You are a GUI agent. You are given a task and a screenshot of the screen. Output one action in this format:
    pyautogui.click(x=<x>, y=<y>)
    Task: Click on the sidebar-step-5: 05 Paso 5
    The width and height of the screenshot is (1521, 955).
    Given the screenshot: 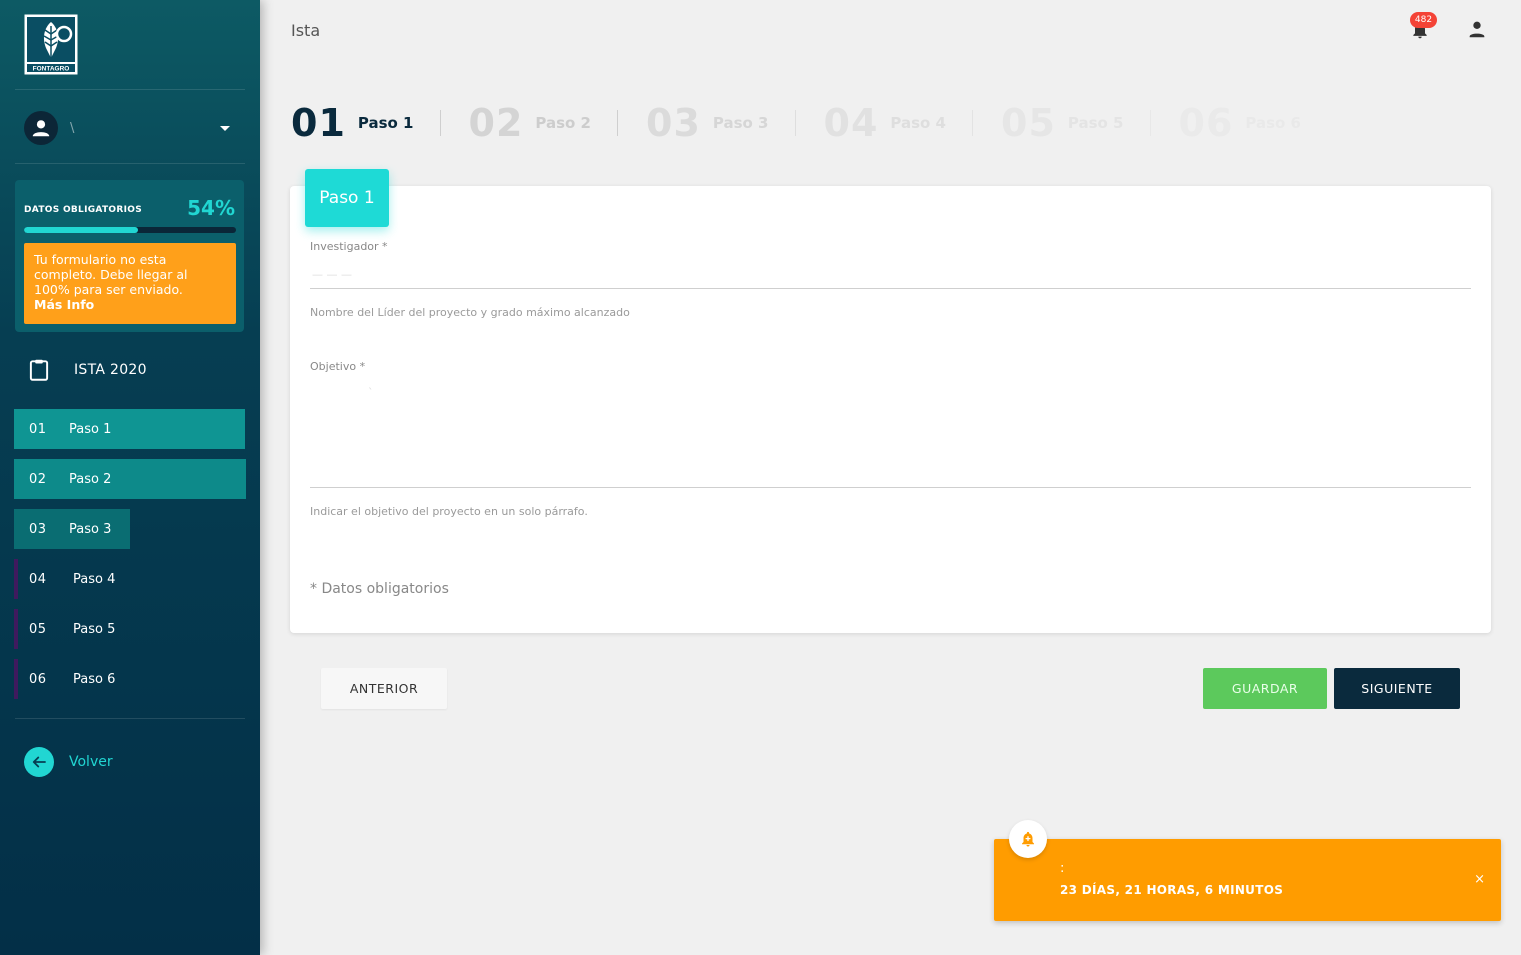 What is the action you would take?
    pyautogui.click(x=114, y=629)
    